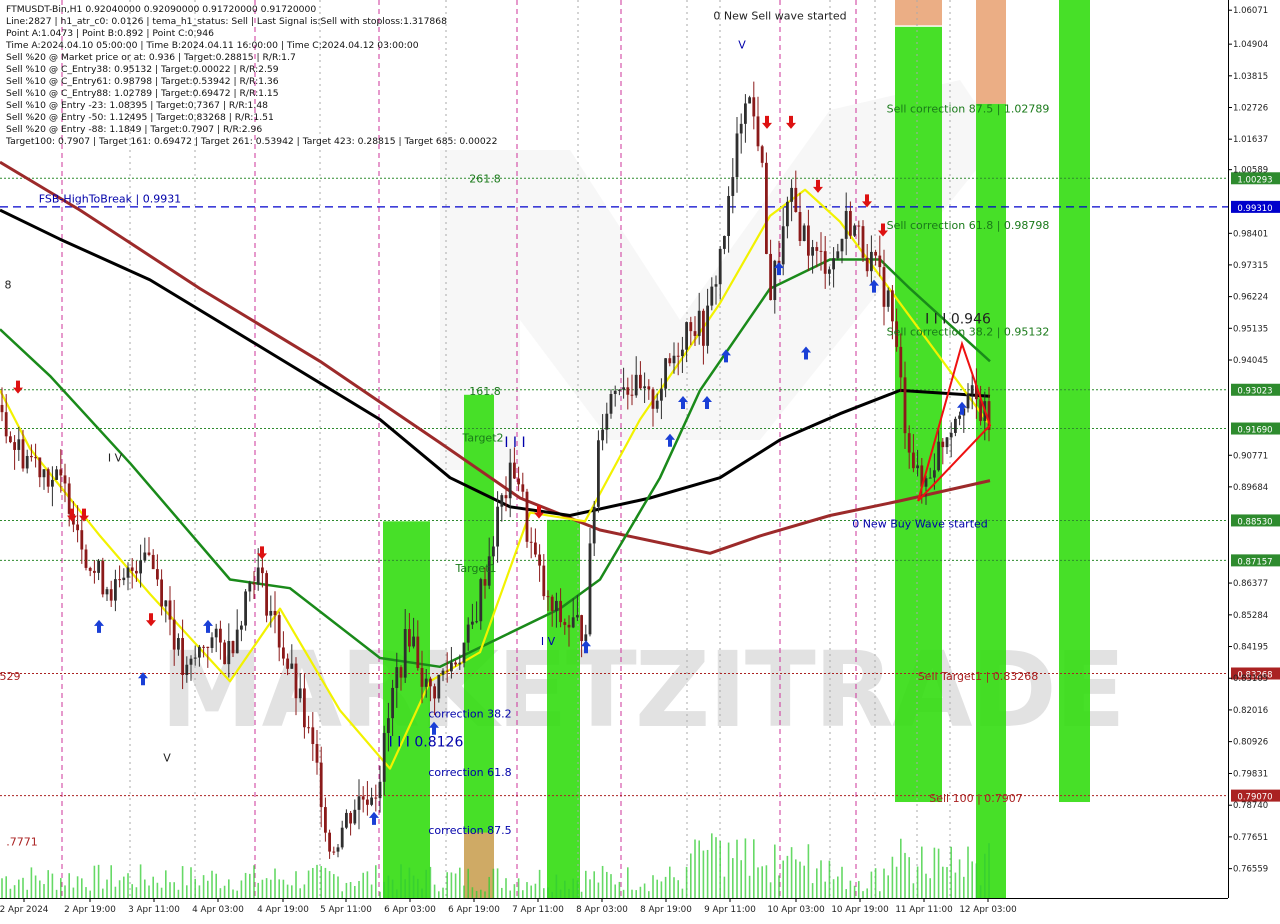 The width and height of the screenshot is (1280, 924). I want to click on time-tick-label: 3 Apr 11:00, so click(154, 910).